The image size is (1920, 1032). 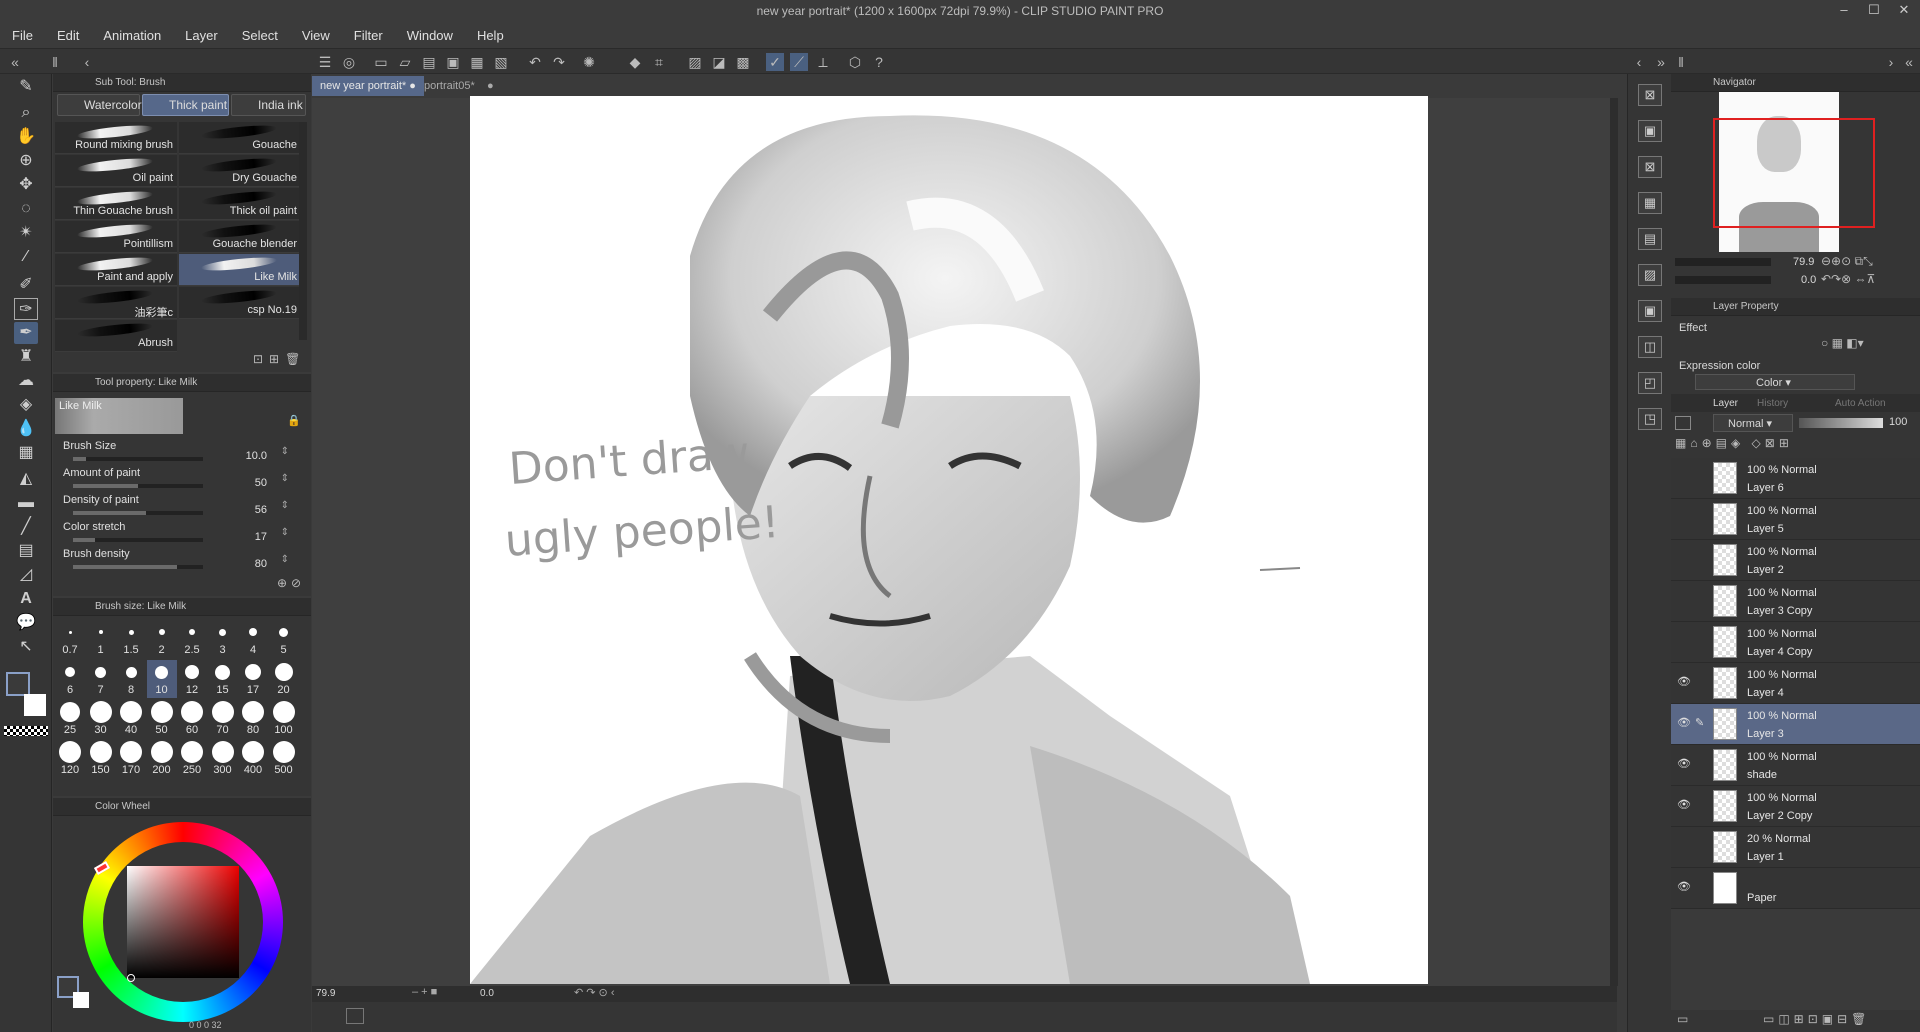 What do you see at coordinates (223, 759) in the screenshot?
I see `brush-size-option: 300` at bounding box center [223, 759].